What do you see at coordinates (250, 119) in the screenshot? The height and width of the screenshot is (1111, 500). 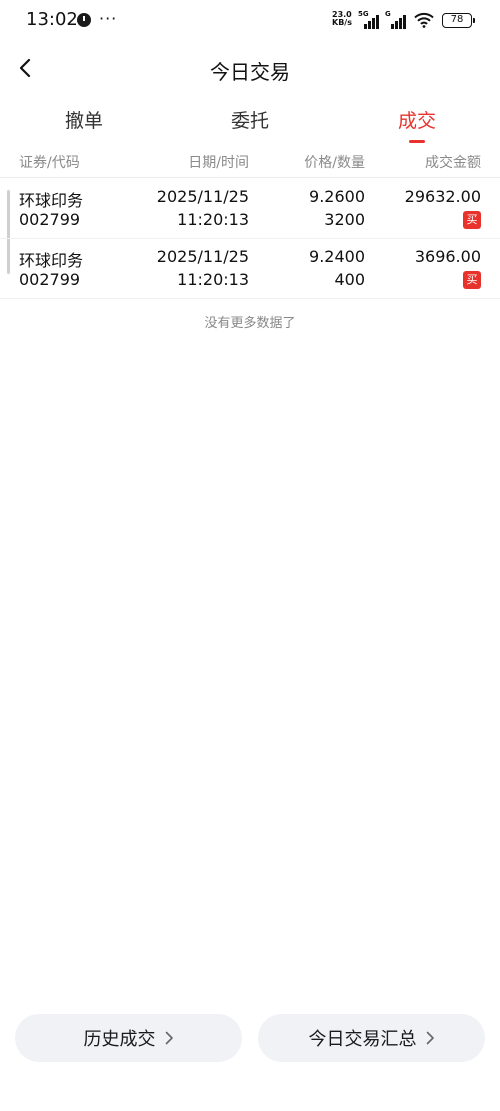 I see `tab-entrust: 委托` at bounding box center [250, 119].